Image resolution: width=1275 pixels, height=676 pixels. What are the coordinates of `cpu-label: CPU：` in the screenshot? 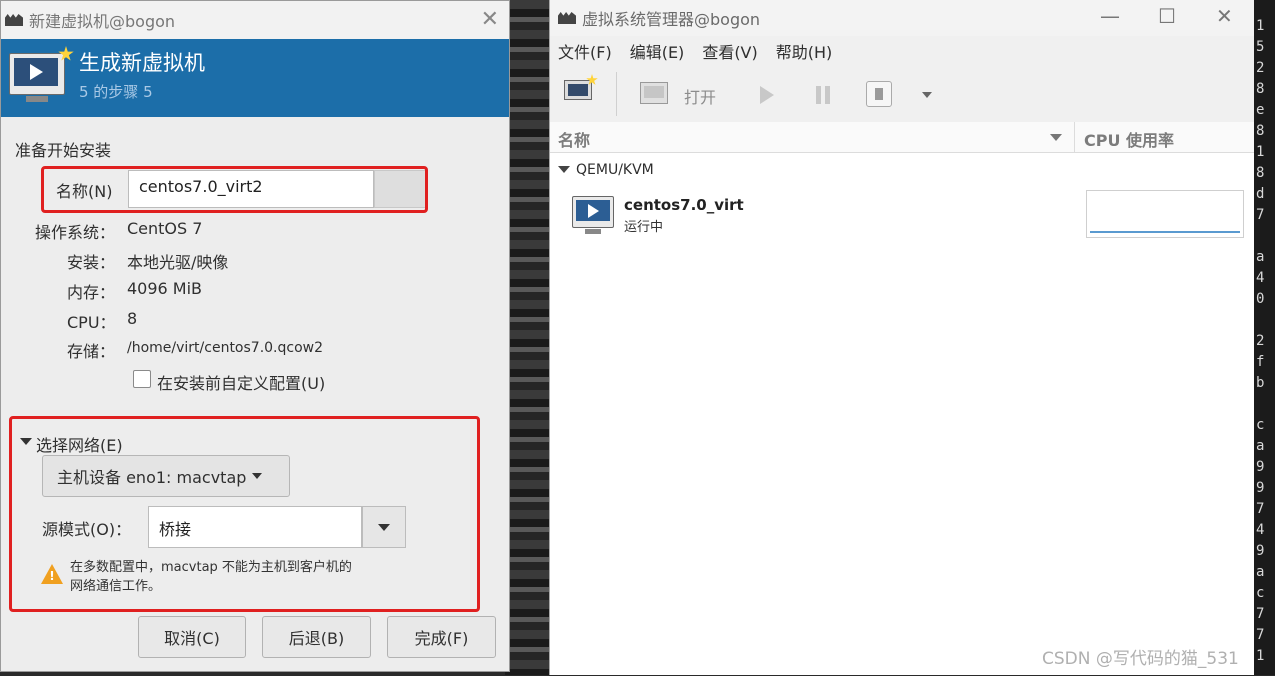 It's located at (91, 322).